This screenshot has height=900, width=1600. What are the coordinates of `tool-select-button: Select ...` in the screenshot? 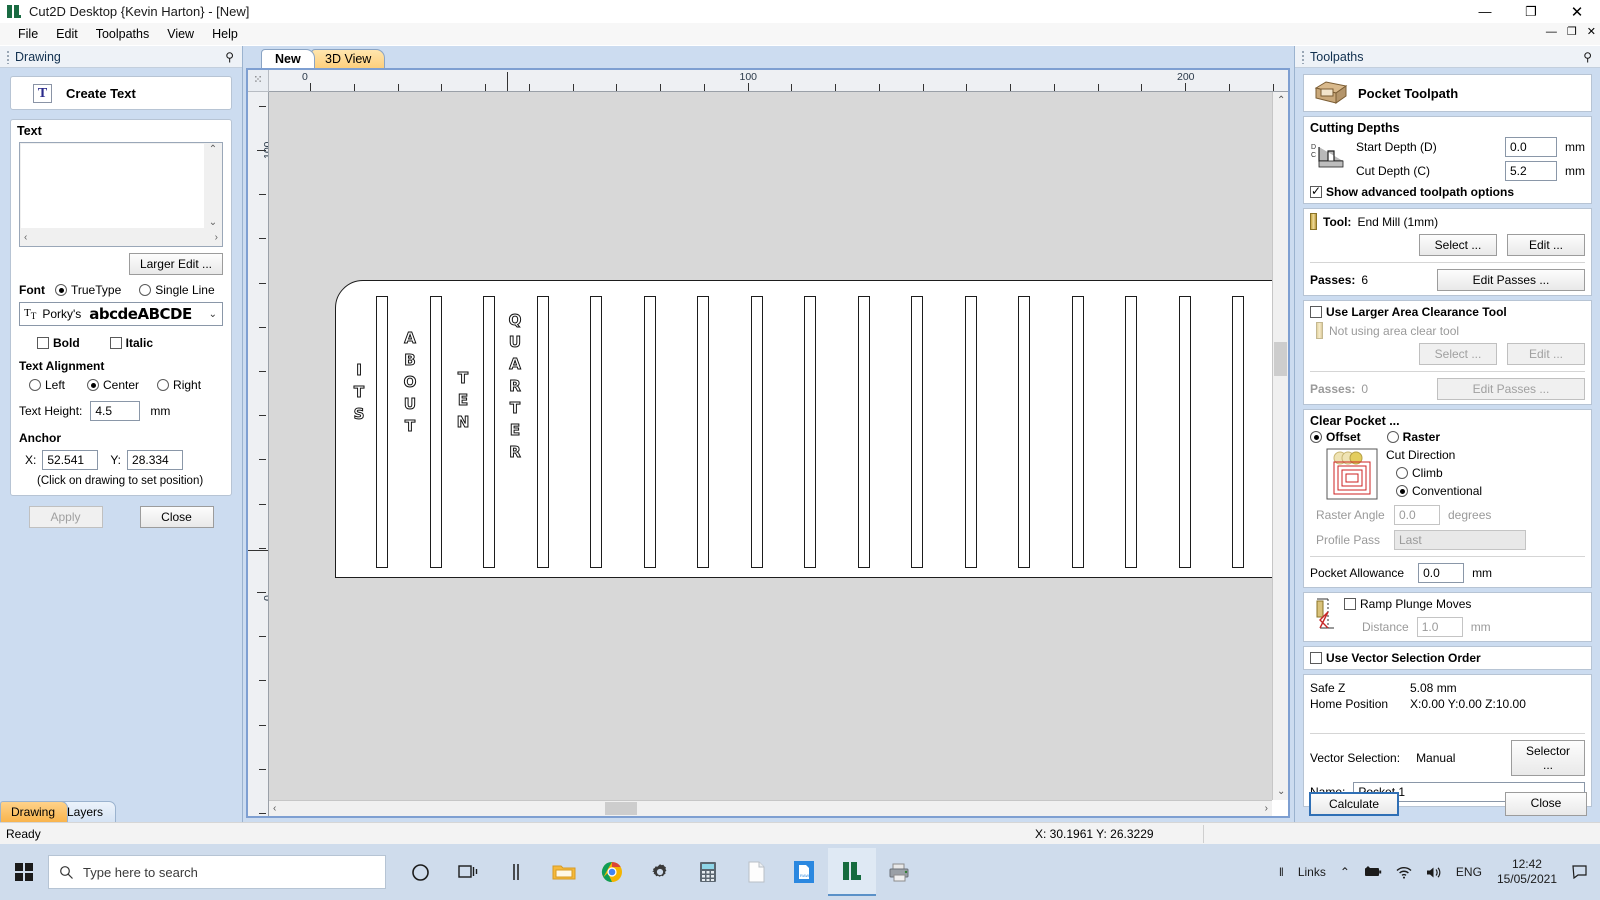 It's located at (1458, 245).